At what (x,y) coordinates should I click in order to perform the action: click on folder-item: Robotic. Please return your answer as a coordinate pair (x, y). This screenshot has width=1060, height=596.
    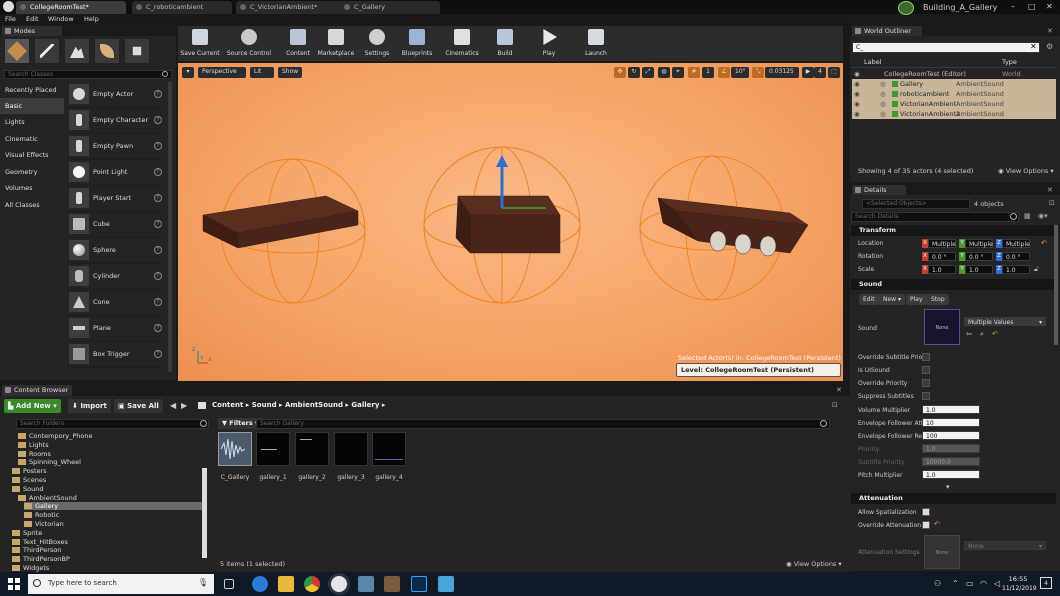
    Looking at the image, I should click on (113, 515).